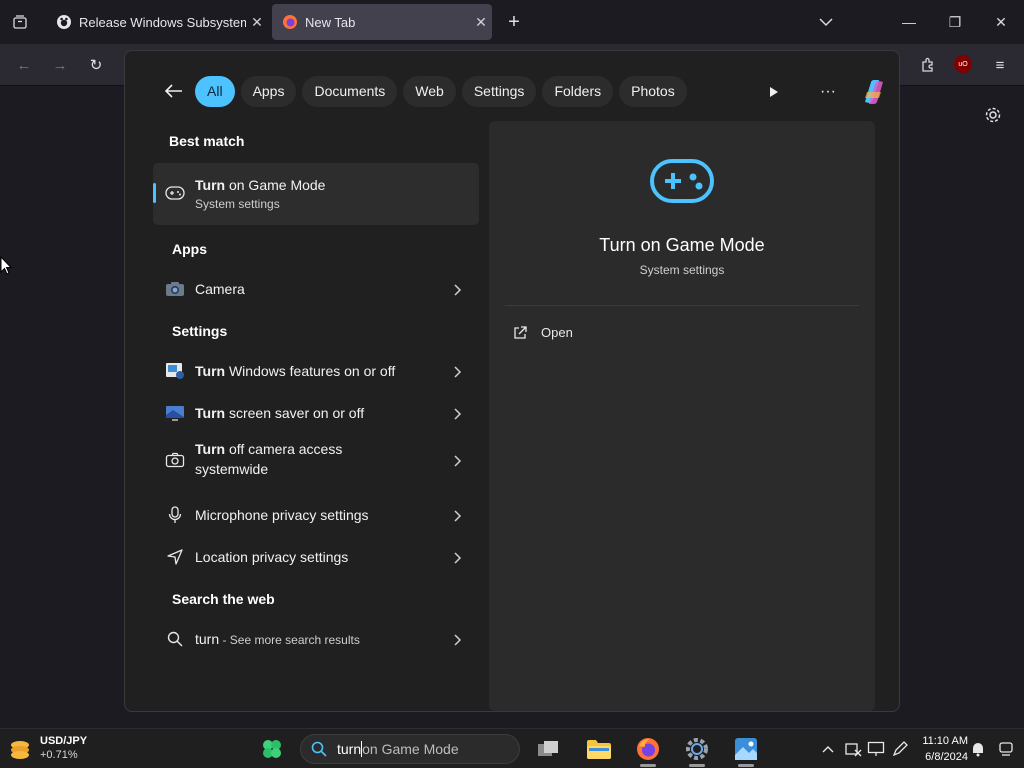 The width and height of the screenshot is (1024, 768). Describe the element at coordinates (499, 91) in the screenshot. I see `filter-settings: Settings` at that location.